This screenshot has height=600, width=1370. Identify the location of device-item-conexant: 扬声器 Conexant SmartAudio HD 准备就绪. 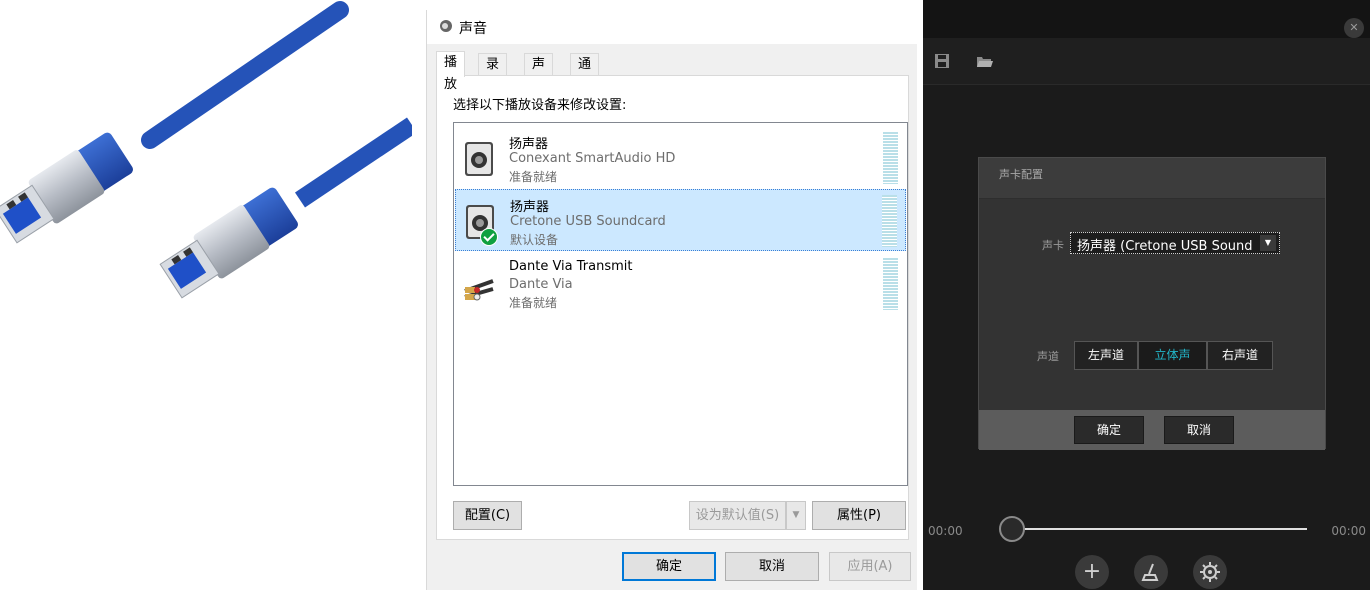
(680, 158).